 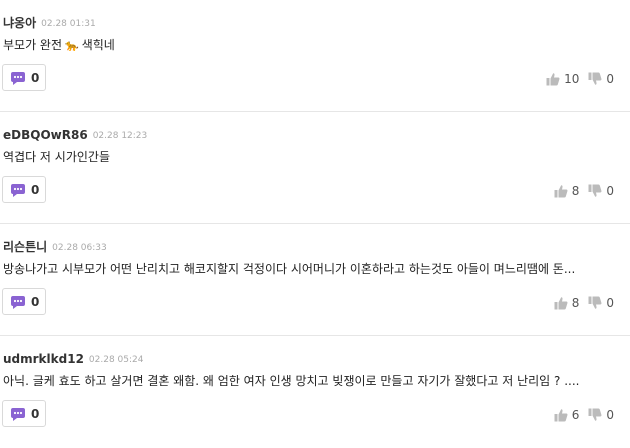 I want to click on vote-controls: 6 0, so click(x=584, y=415).